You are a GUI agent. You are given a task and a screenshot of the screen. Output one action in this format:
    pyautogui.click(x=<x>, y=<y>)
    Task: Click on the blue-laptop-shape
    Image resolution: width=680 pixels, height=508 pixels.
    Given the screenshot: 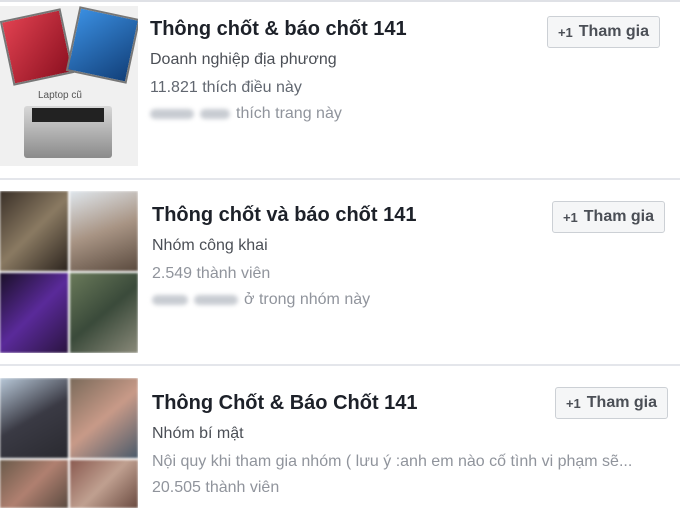 What is the action you would take?
    pyautogui.click(x=101, y=45)
    